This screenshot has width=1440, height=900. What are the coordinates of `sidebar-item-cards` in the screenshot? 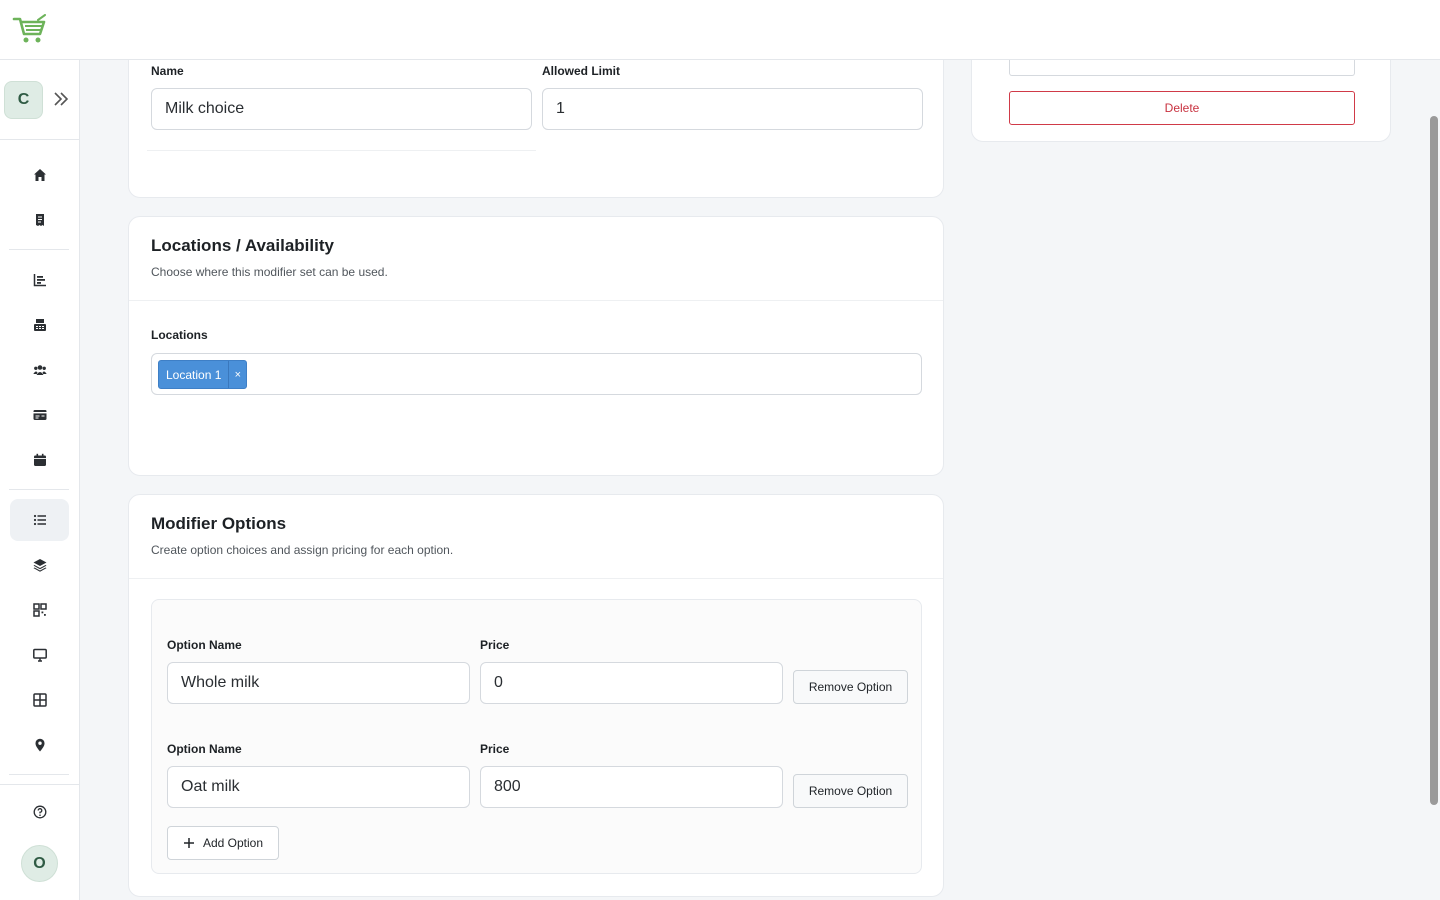 It's located at (39, 415).